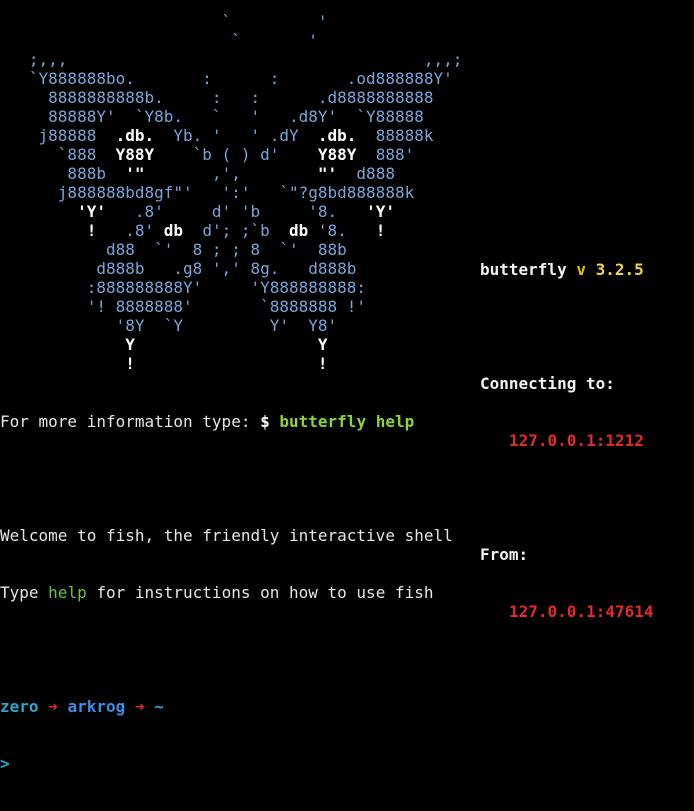  Describe the element at coordinates (63, 173) in the screenshot. I see `ascii-art-segment: 888b` at that location.